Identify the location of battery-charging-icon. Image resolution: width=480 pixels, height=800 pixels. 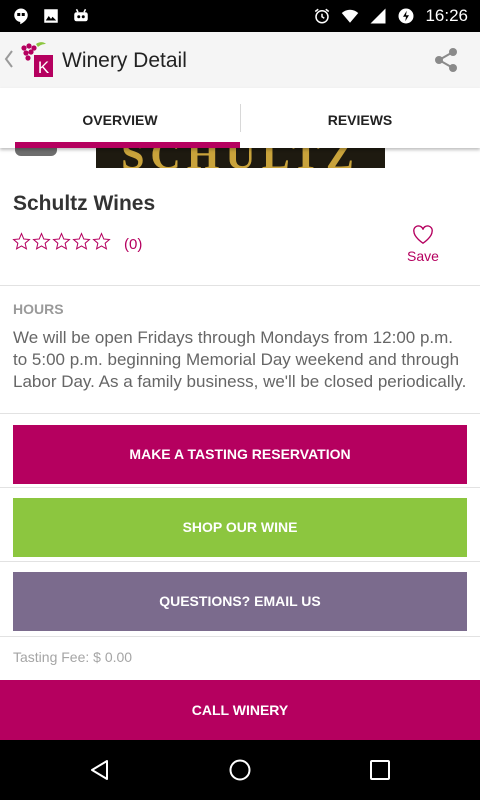
(406, 16).